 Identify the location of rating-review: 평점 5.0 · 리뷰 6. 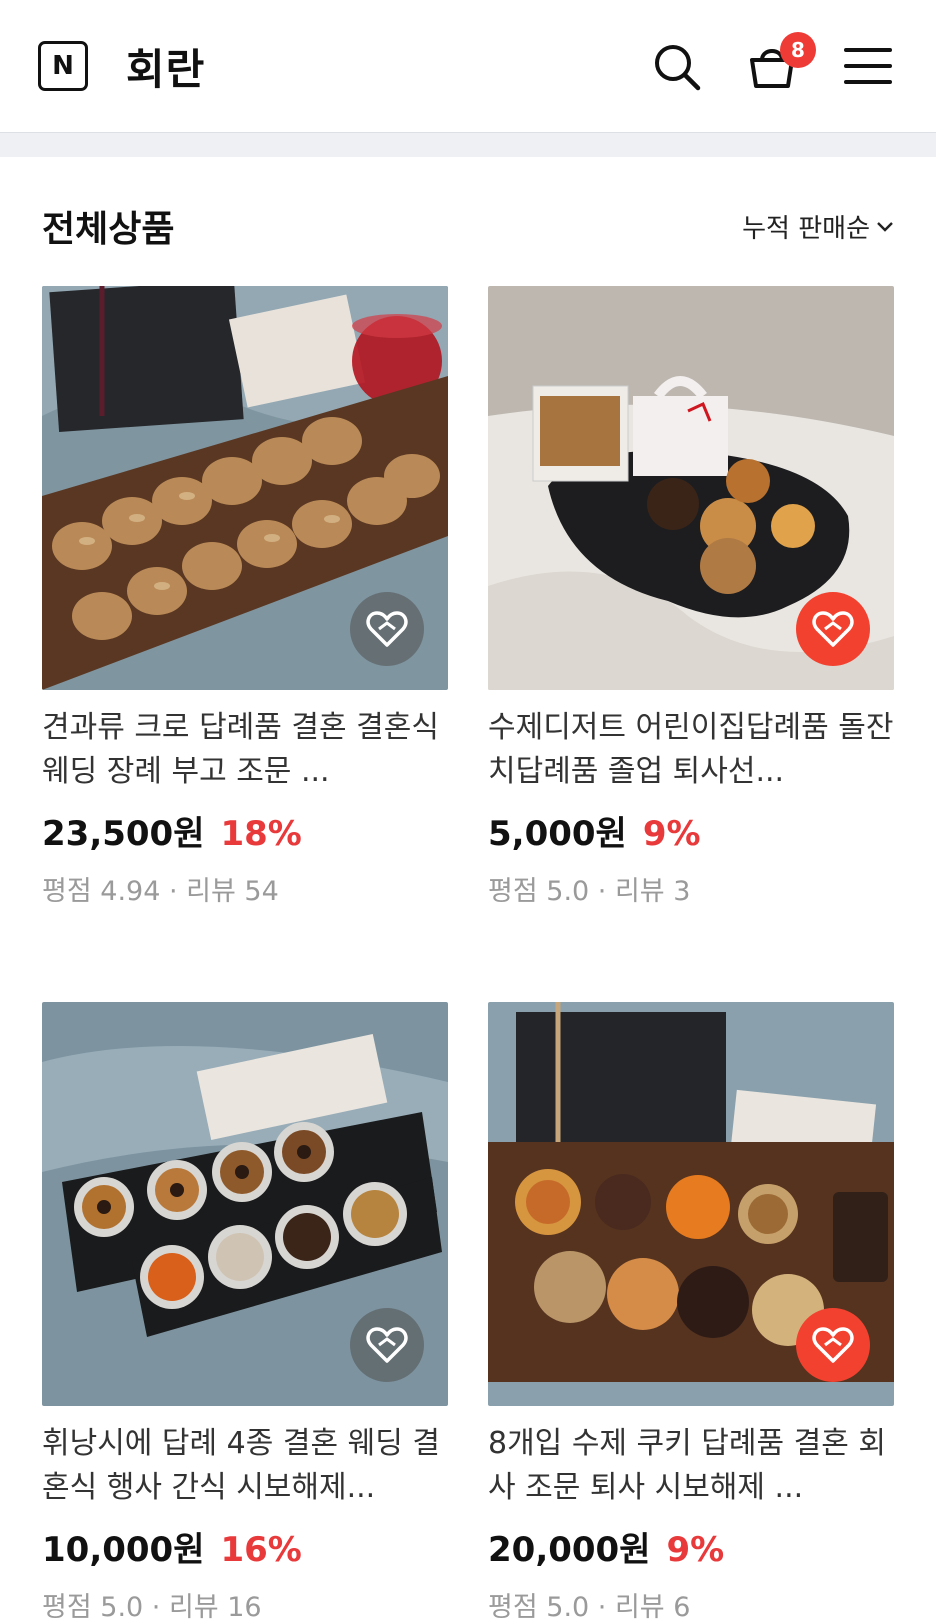
(589, 1607).